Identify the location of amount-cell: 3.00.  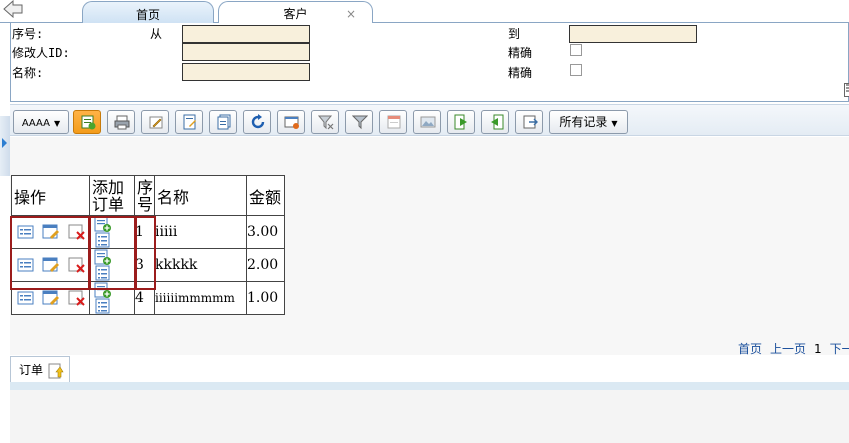
(265, 232).